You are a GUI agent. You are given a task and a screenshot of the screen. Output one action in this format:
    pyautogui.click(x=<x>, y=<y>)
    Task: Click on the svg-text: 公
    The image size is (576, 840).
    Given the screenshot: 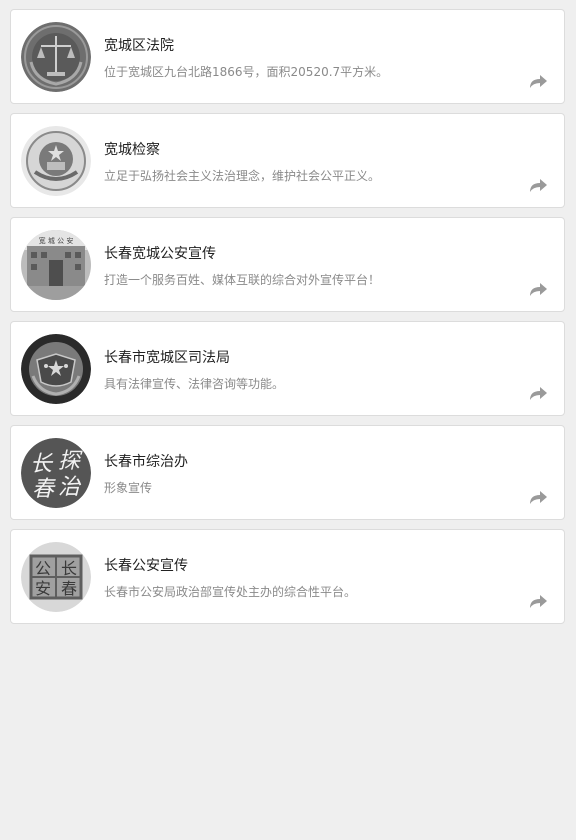 What is the action you would take?
    pyautogui.click(x=43, y=568)
    